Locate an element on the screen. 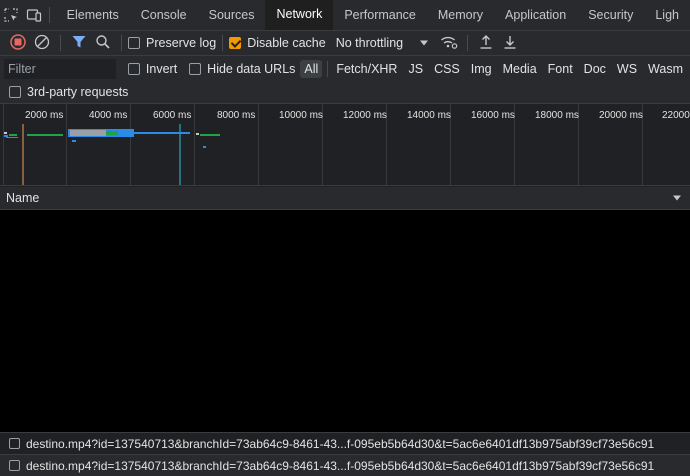 The height and width of the screenshot is (476, 690). clear-button is located at coordinates (42, 43).